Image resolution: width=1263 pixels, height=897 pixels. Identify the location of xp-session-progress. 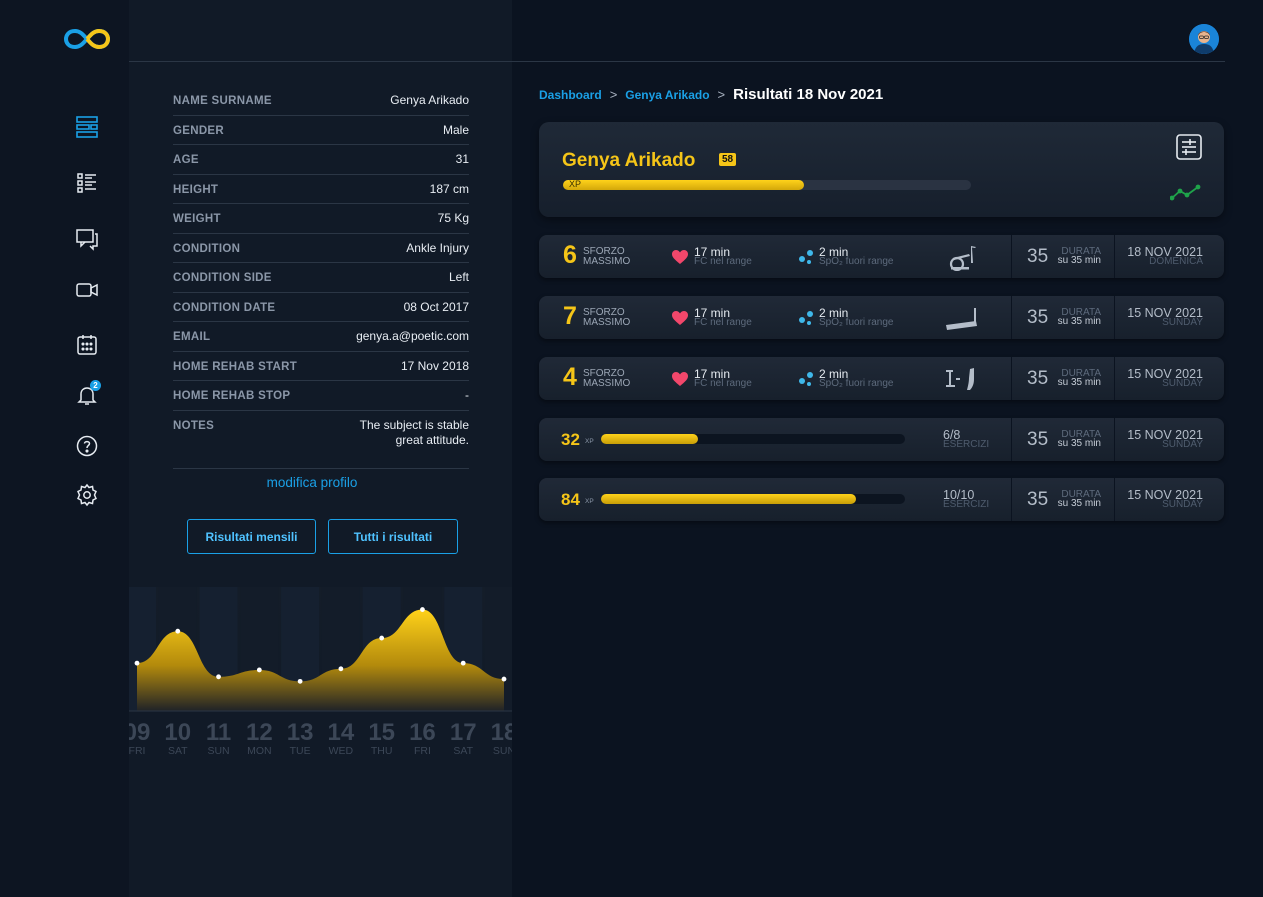
(753, 439).